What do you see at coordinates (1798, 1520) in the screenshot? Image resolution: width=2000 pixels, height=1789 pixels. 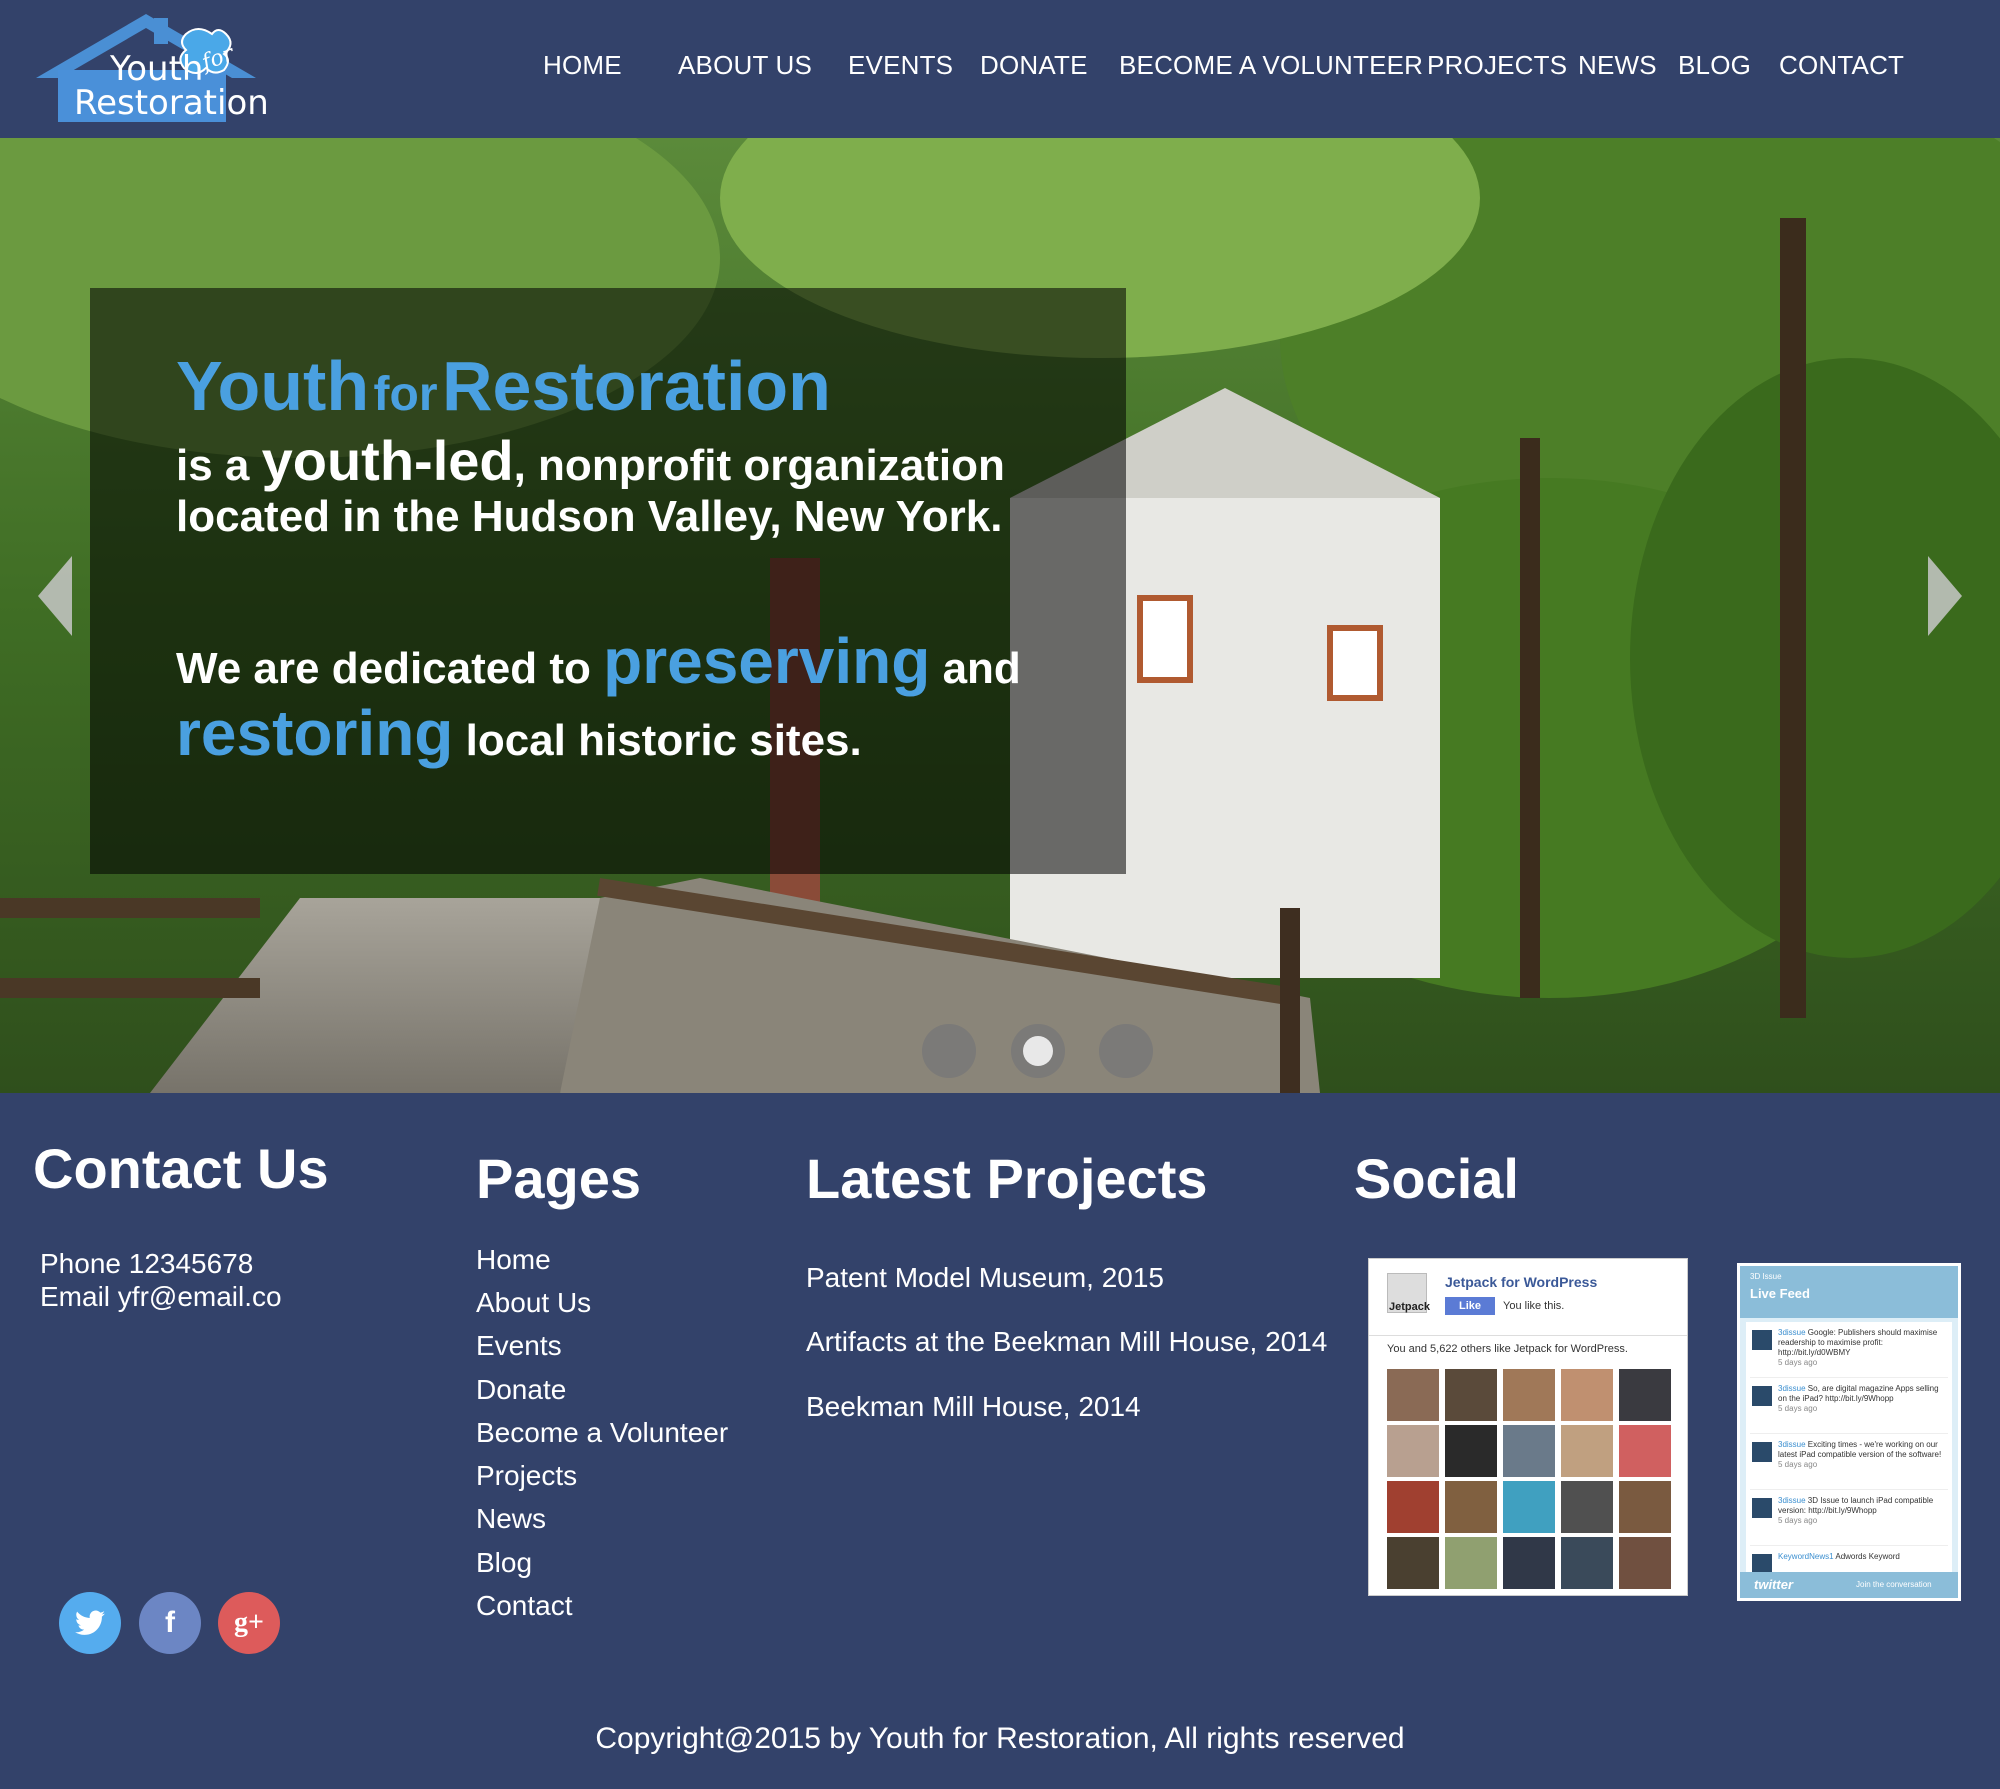 I see `tweet-time: 5 days ago` at bounding box center [1798, 1520].